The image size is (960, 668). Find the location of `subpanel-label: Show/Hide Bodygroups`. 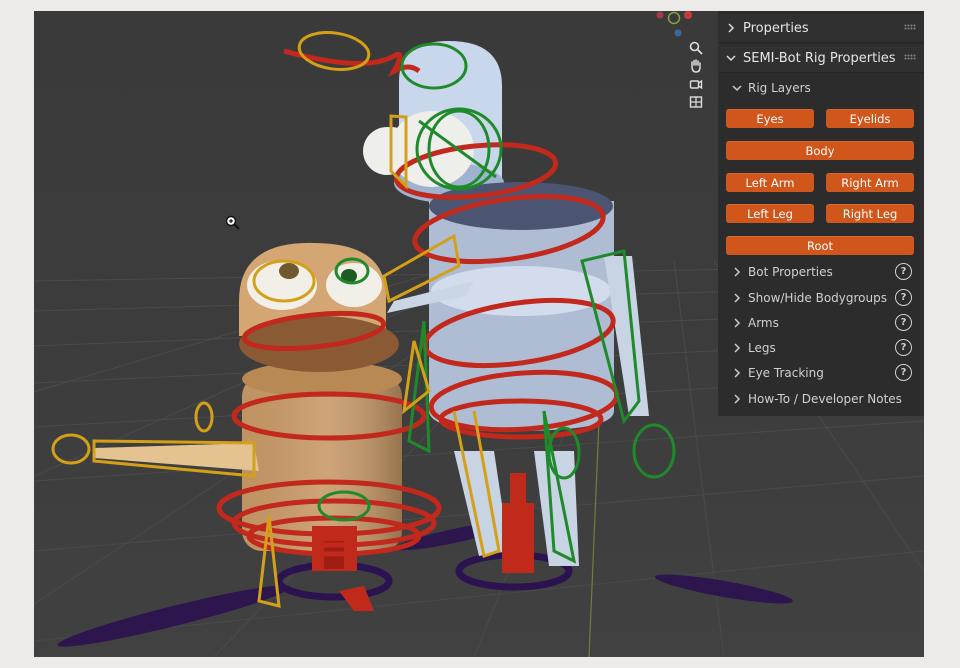

subpanel-label: Show/Hide Bodygroups is located at coordinates (817, 298).